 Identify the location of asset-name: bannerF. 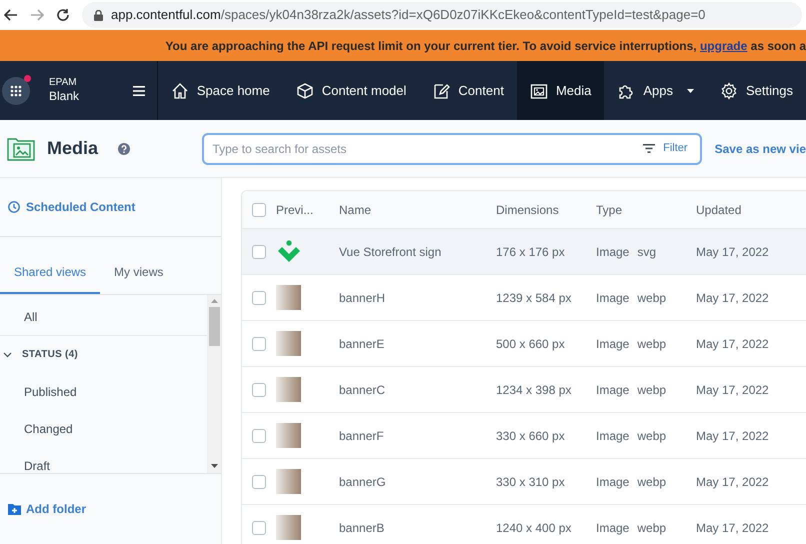
(362, 436).